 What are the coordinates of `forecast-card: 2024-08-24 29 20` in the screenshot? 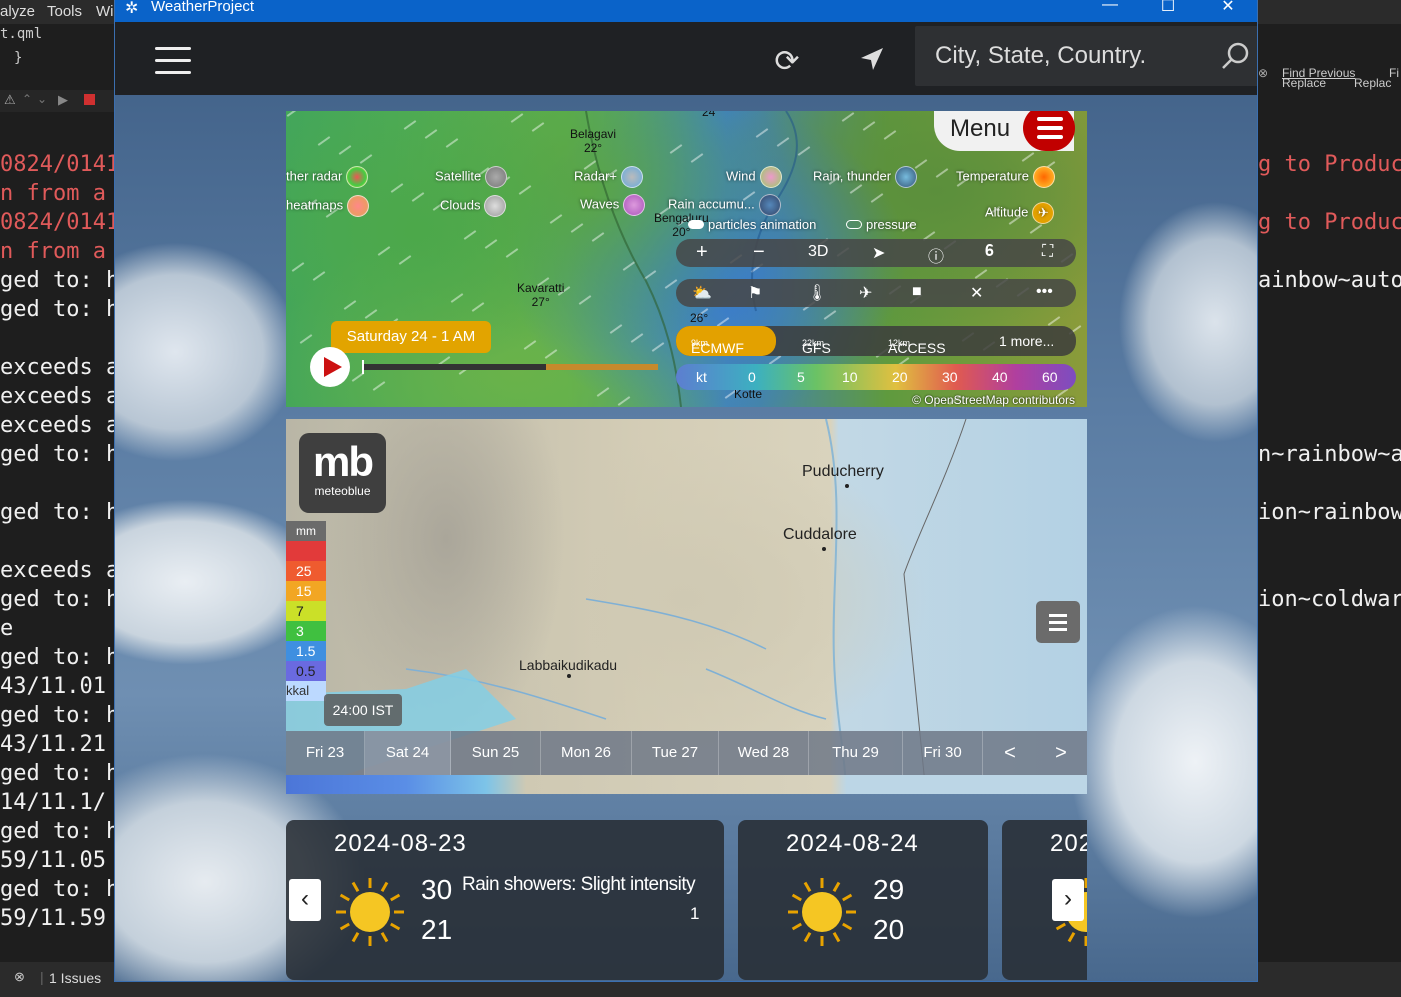 It's located at (863, 900).